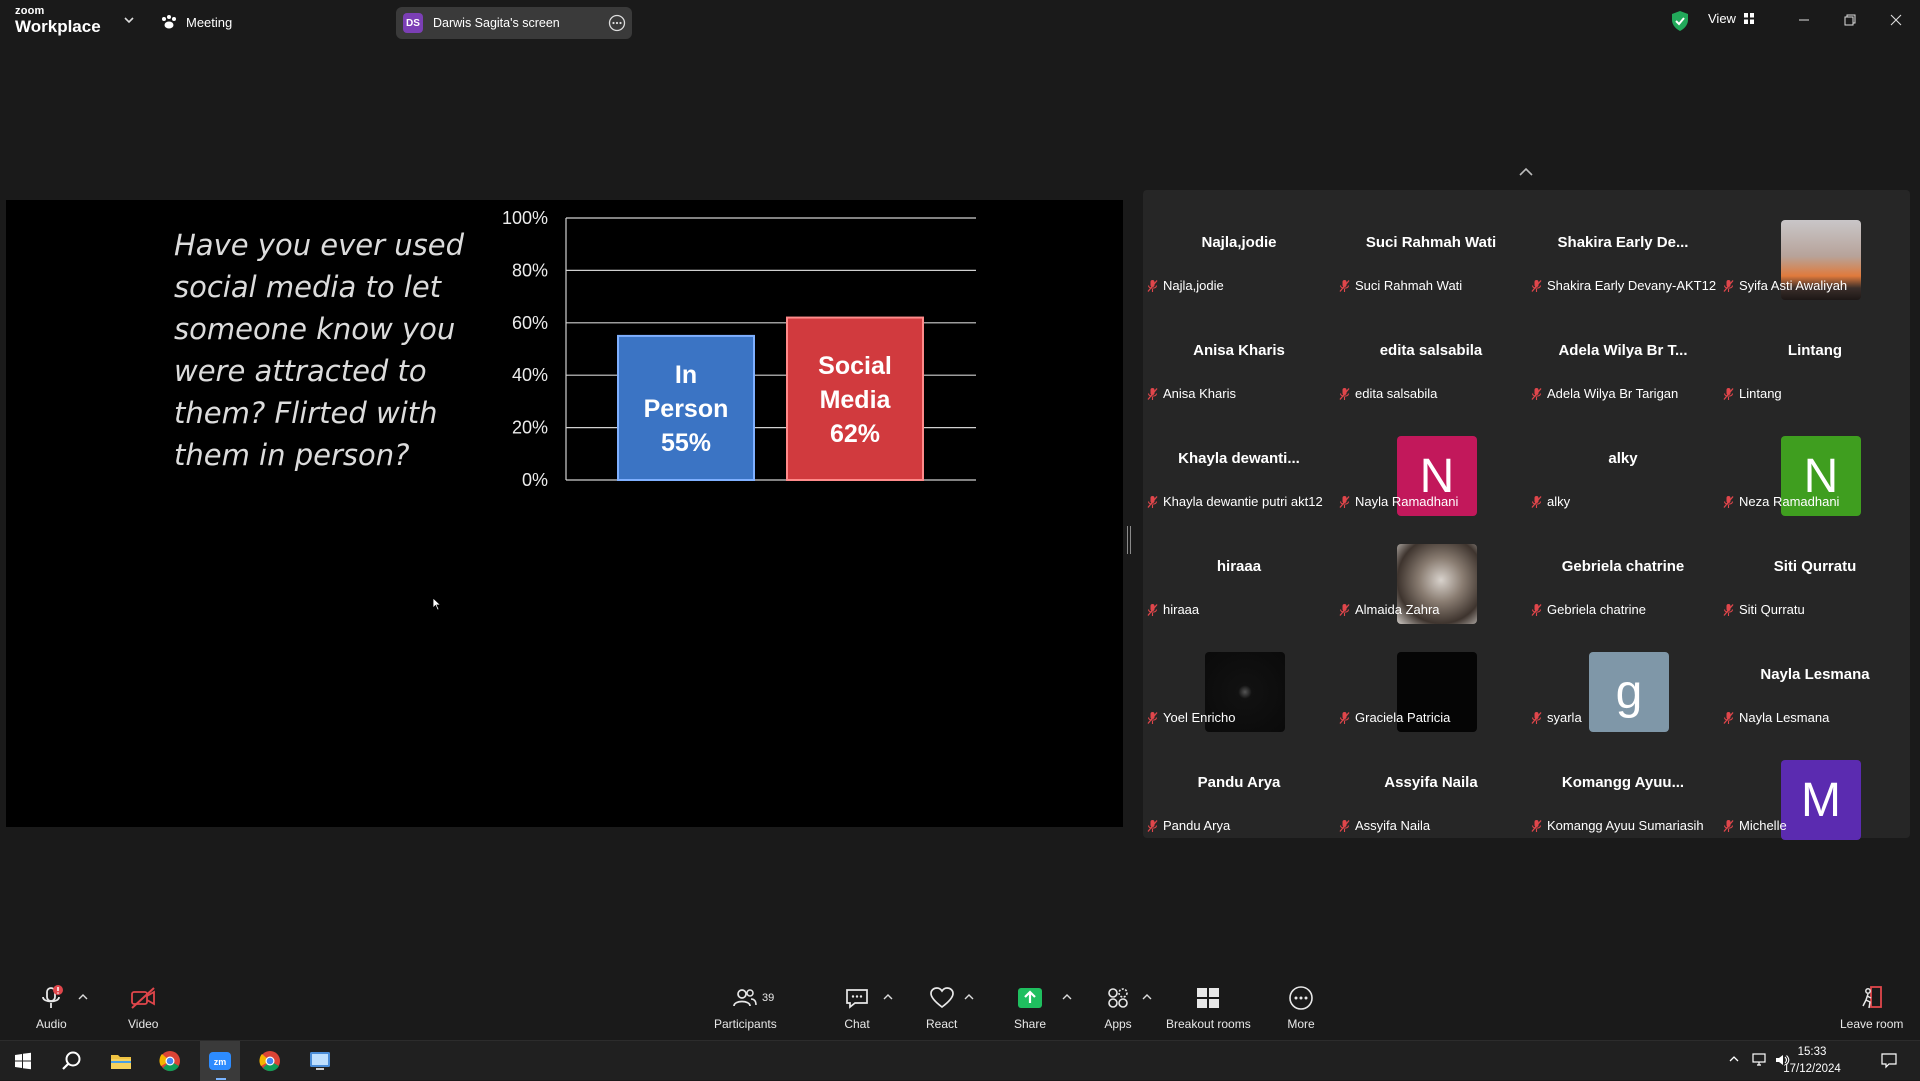 The height and width of the screenshot is (1081, 1920). I want to click on participant-display-name: Najla,jodie, so click(1239, 242).